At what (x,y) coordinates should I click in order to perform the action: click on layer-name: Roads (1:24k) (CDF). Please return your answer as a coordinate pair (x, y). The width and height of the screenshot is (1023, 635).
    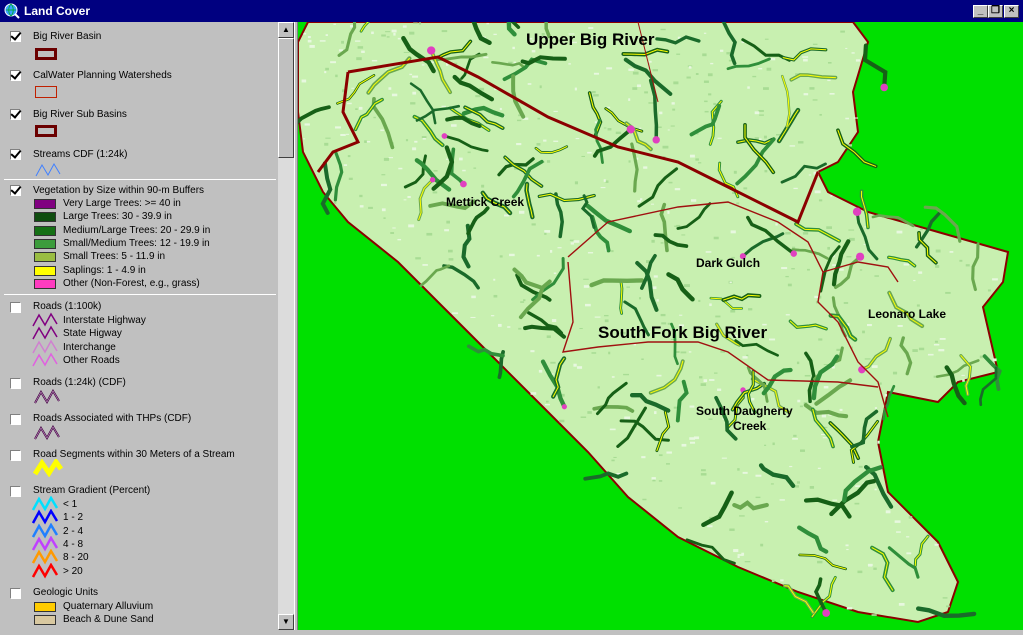
    Looking at the image, I should click on (79, 382).